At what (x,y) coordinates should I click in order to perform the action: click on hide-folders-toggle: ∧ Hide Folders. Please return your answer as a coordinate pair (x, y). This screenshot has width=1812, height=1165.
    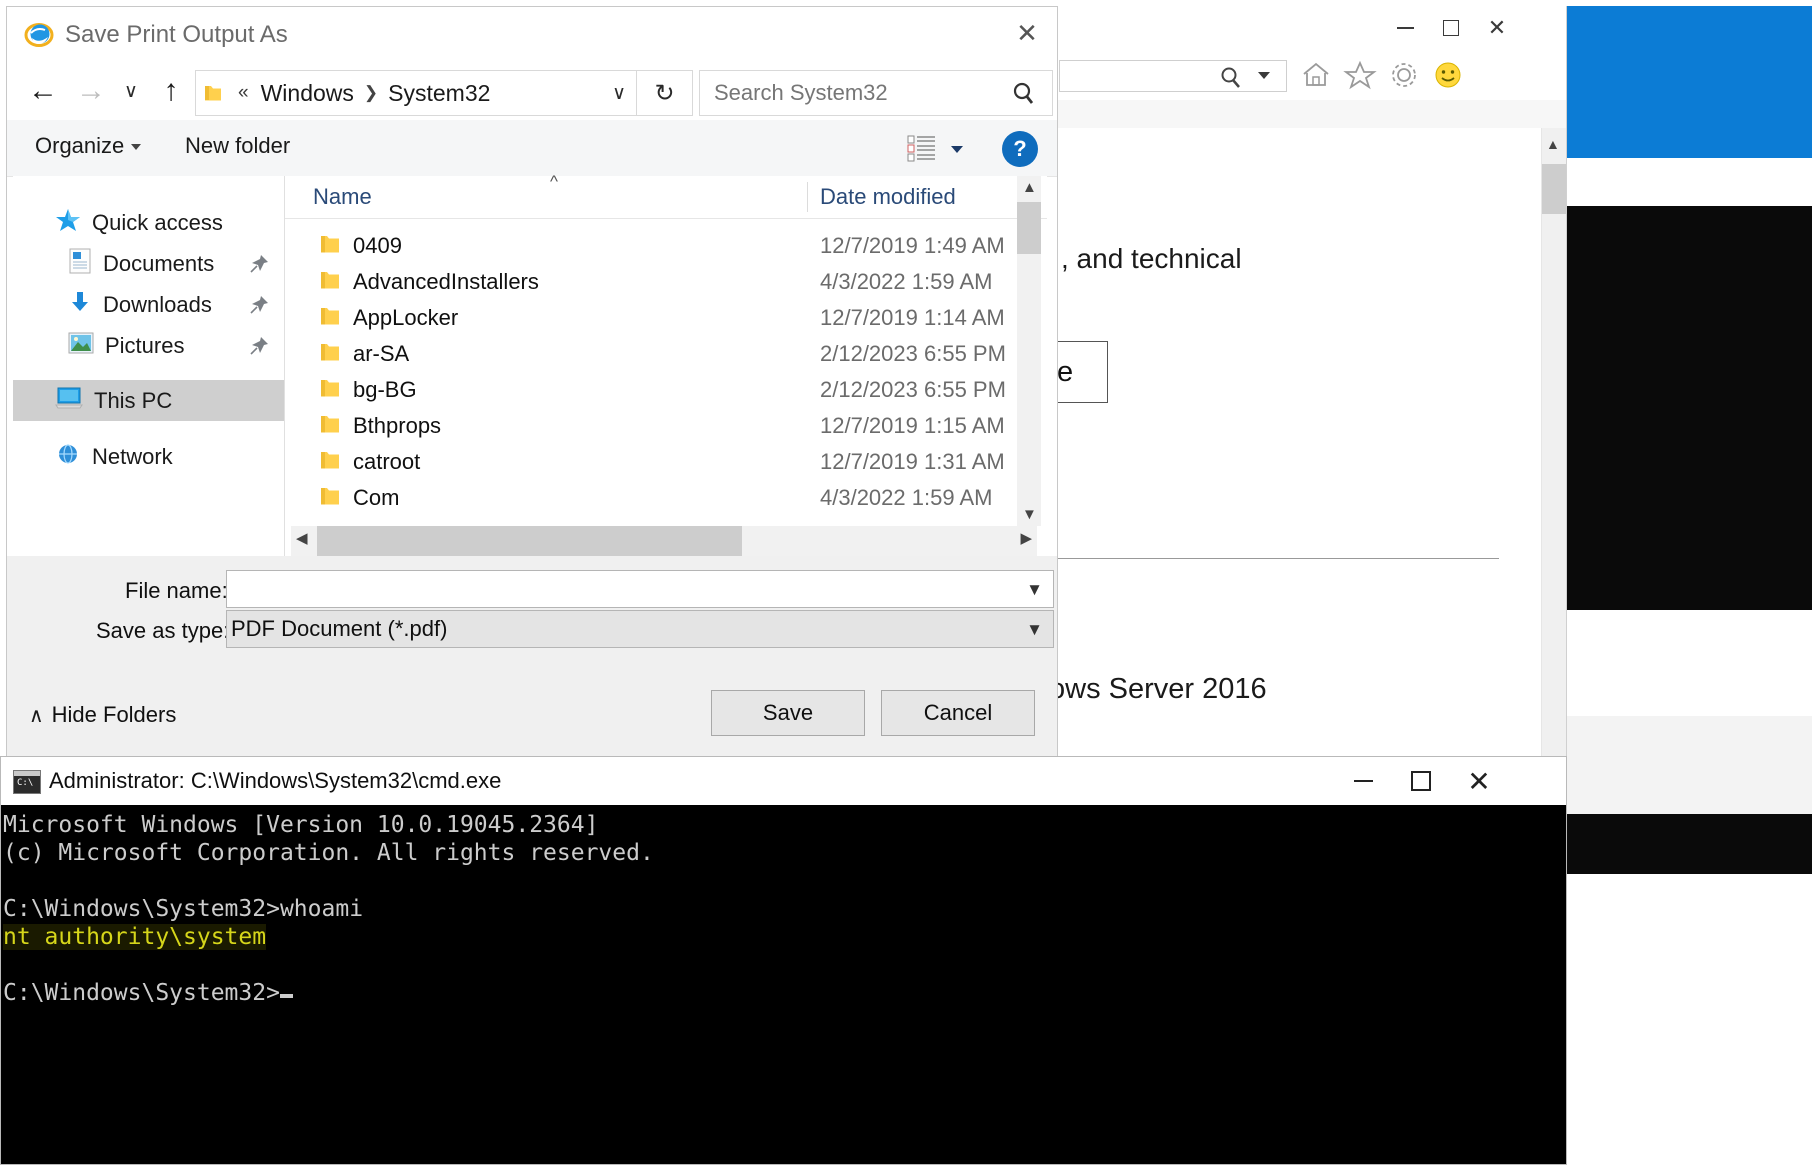
    Looking at the image, I should click on (102, 715).